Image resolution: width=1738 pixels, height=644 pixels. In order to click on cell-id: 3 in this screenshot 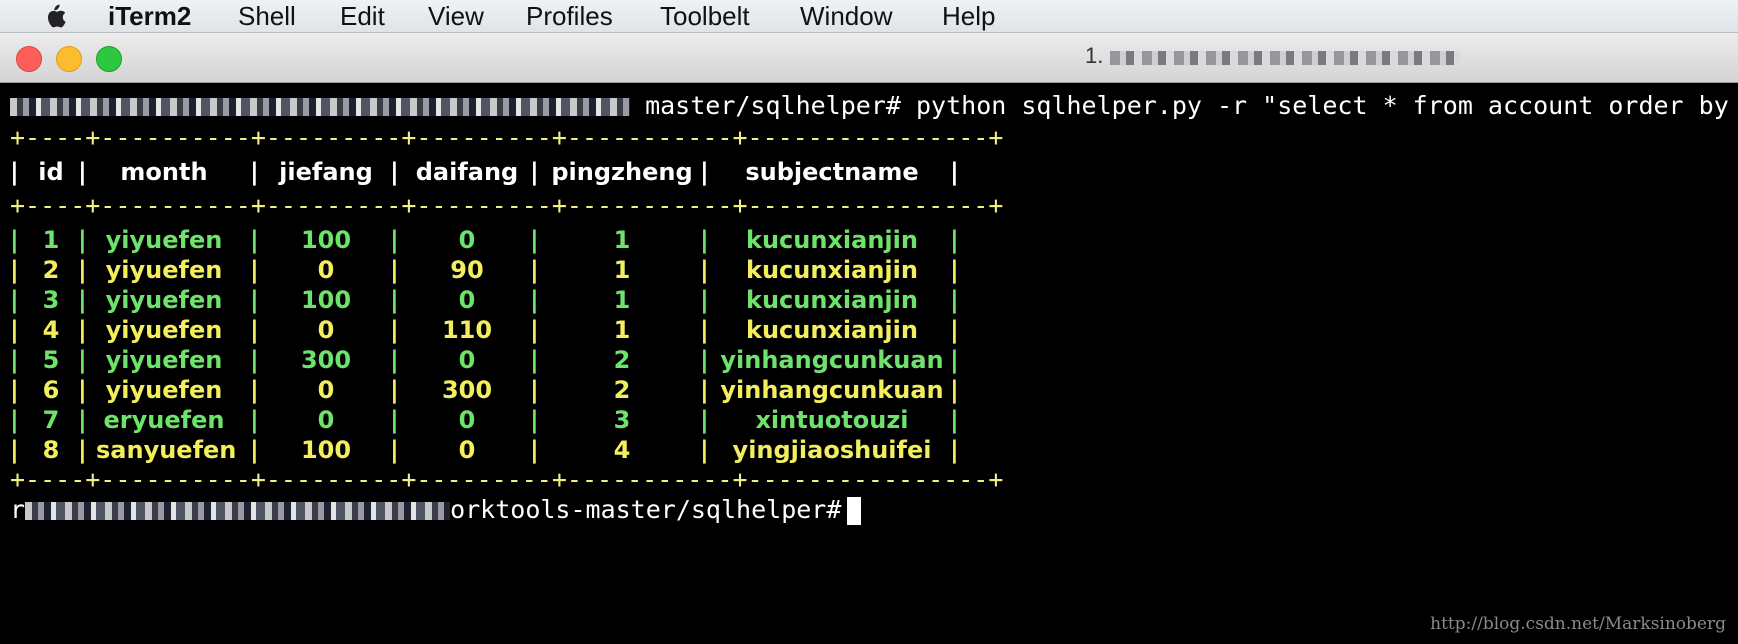, I will do `click(51, 300)`.